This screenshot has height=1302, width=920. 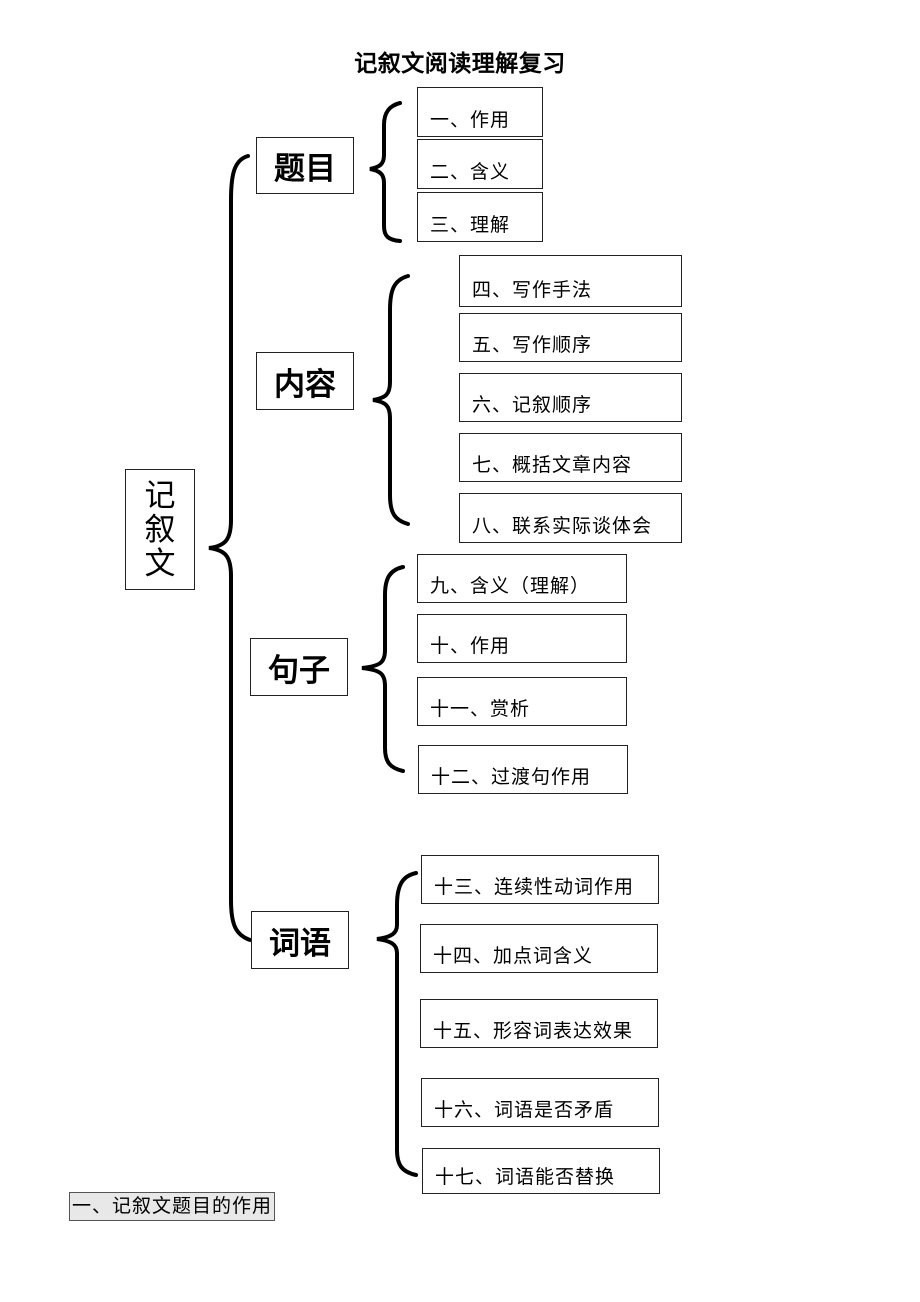 What do you see at coordinates (522, 701) in the screenshot?
I see `leaf-node: 十一、赏析` at bounding box center [522, 701].